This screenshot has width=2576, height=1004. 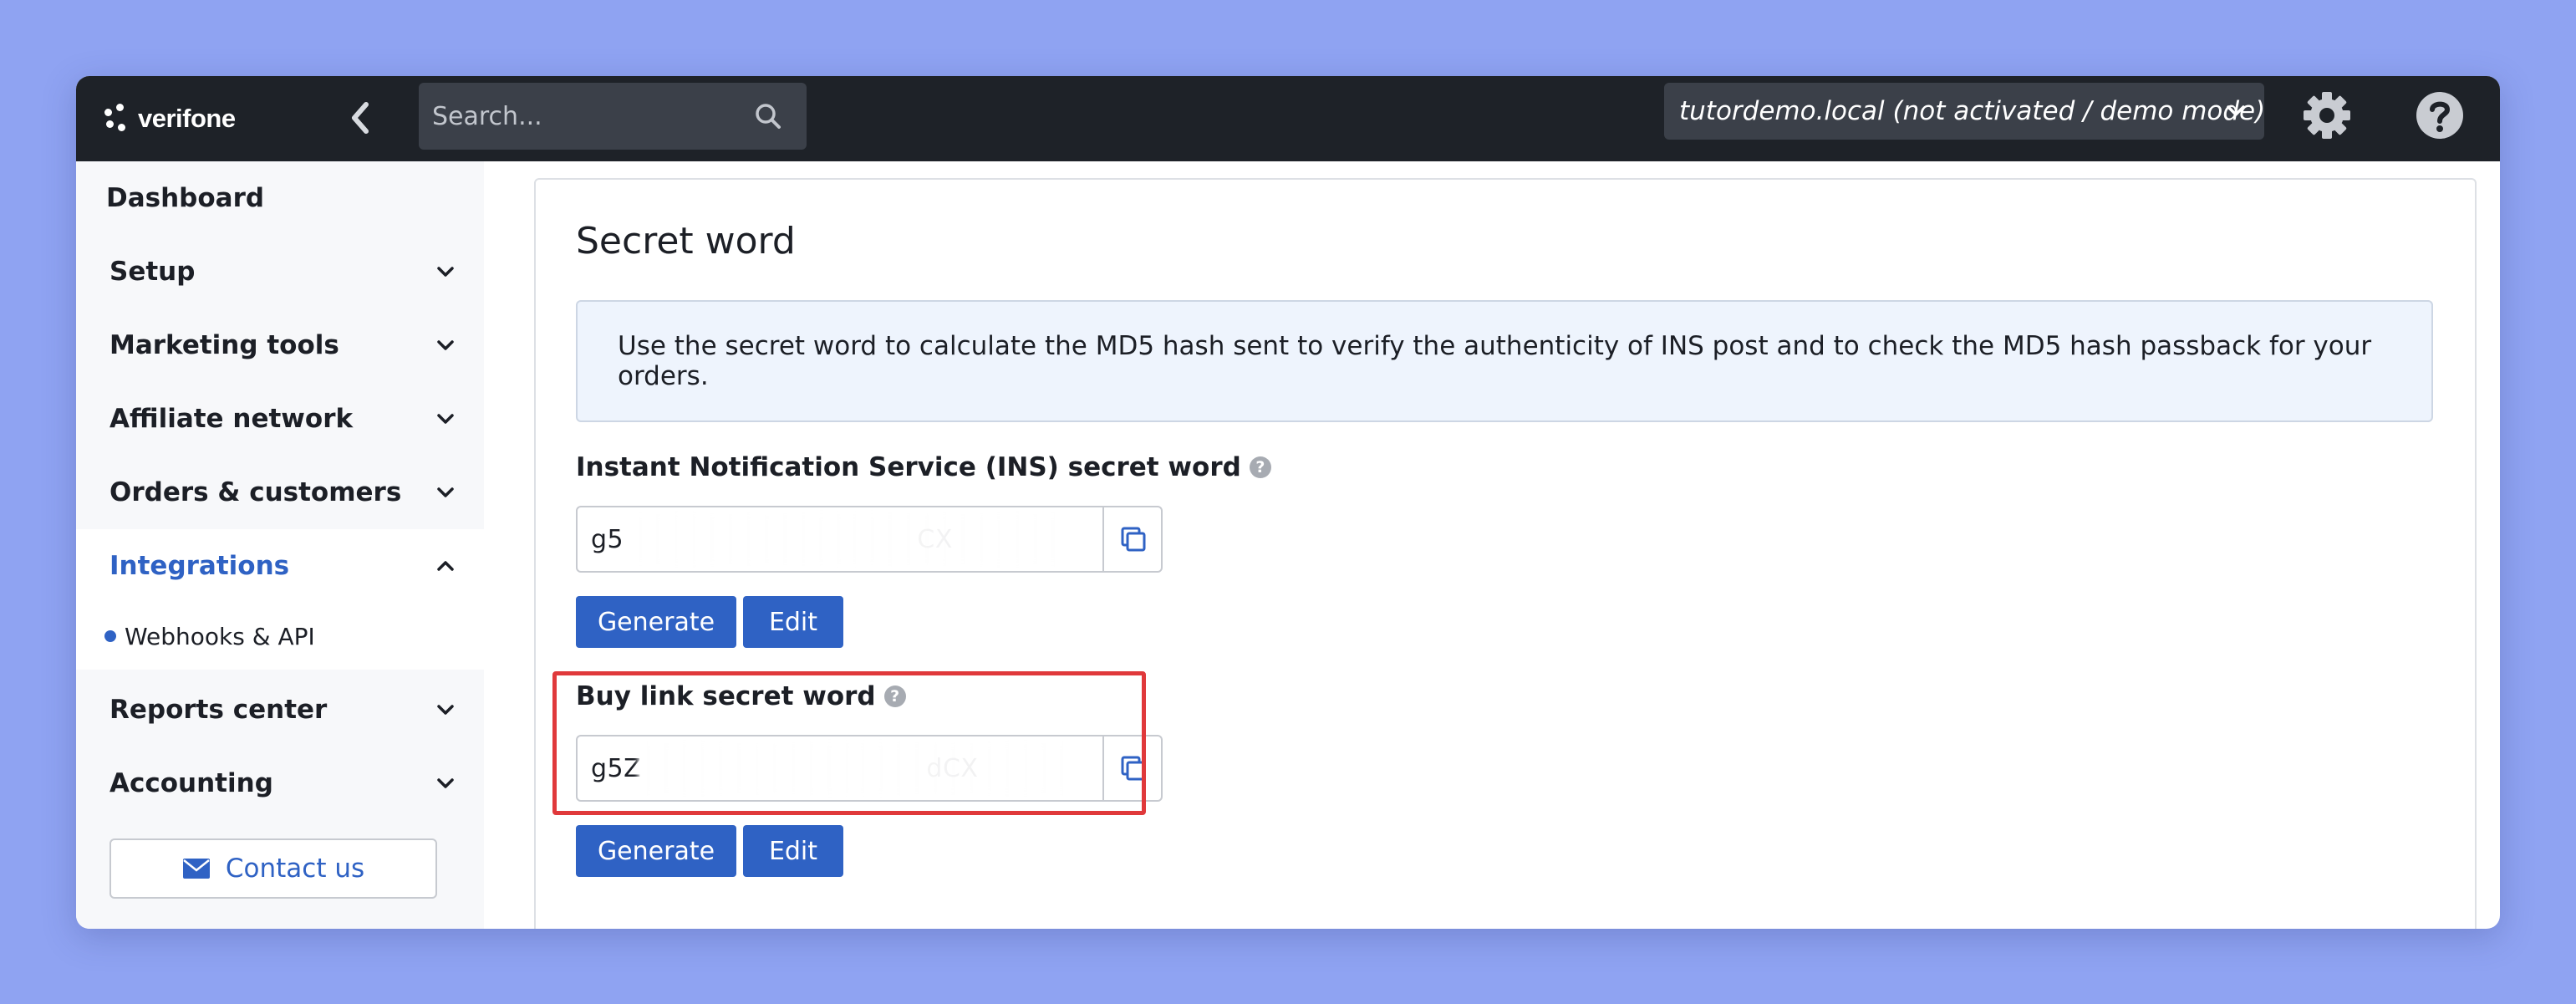 I want to click on ins-generate-button: Generate, so click(x=656, y=622).